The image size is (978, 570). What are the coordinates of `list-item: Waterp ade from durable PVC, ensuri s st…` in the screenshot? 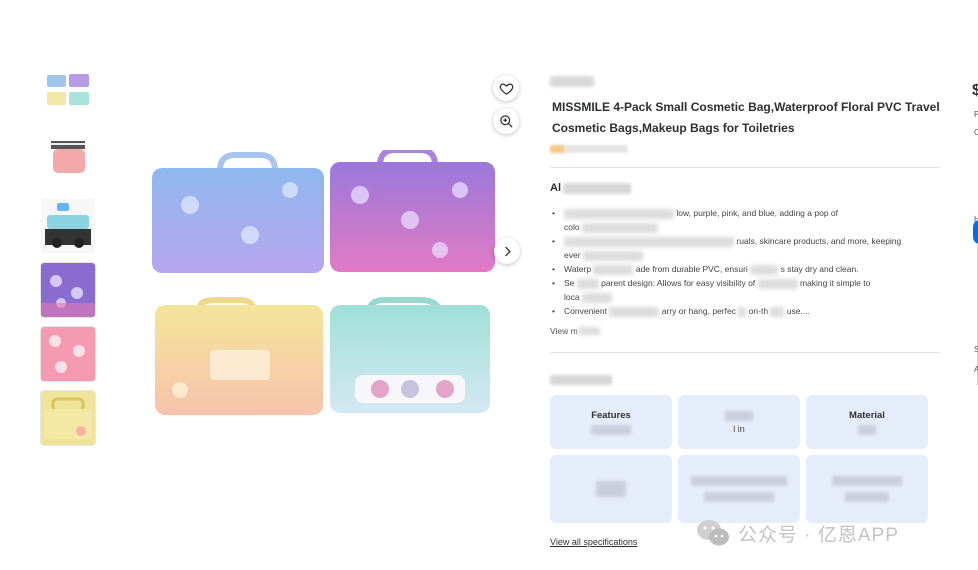 It's located at (746, 269).